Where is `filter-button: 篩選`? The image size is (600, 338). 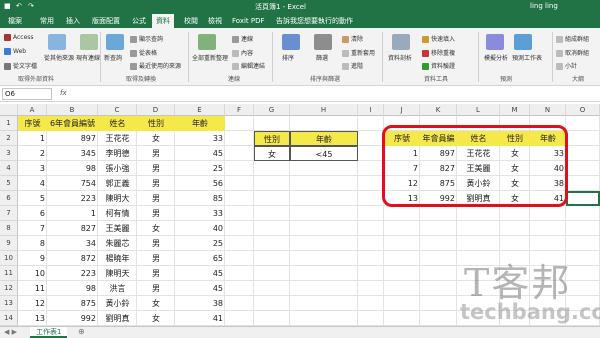
filter-button: 篩選 is located at coordinates (322, 57).